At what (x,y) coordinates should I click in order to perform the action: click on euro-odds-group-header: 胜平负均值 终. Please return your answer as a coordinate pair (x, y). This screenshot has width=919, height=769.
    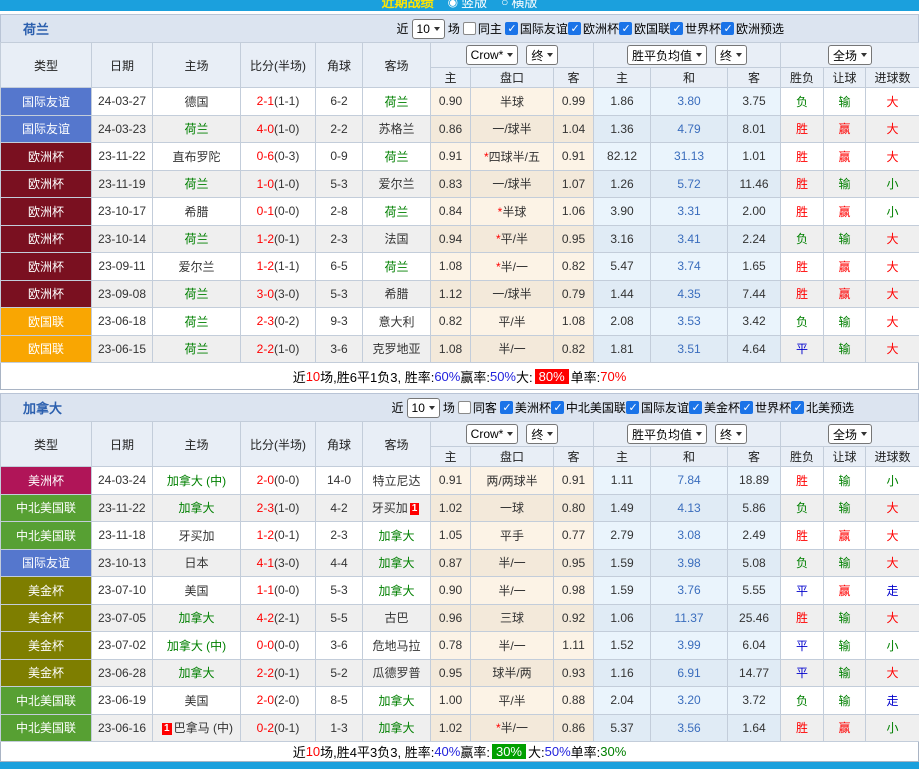
    Looking at the image, I should click on (687, 434).